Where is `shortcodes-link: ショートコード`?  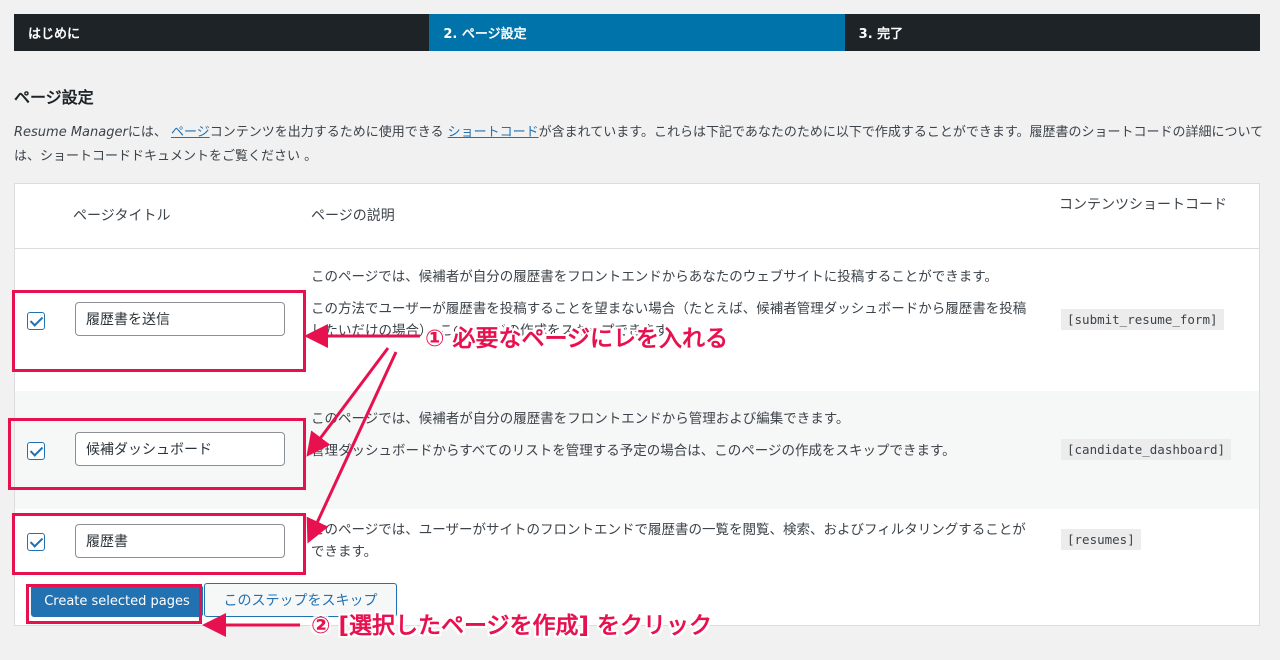
shortcodes-link: ショートコード is located at coordinates (493, 132).